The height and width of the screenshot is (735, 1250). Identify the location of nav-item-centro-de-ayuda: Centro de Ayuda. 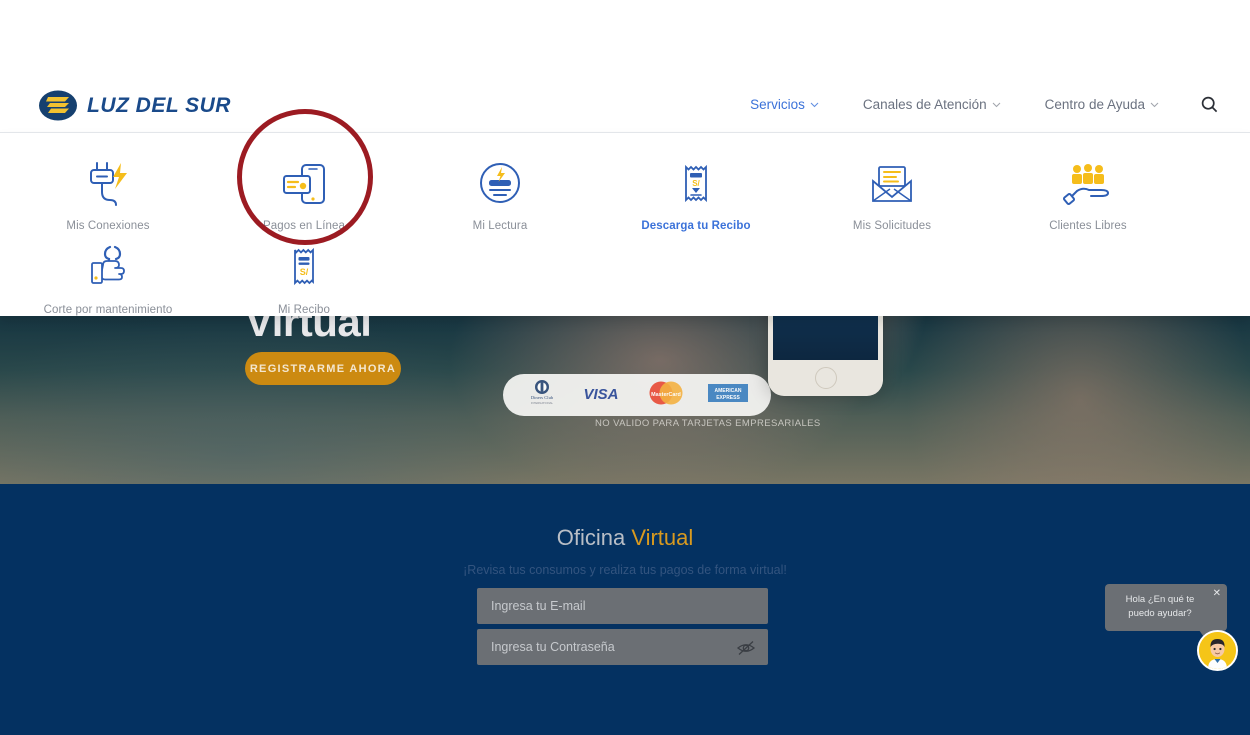
(1102, 104).